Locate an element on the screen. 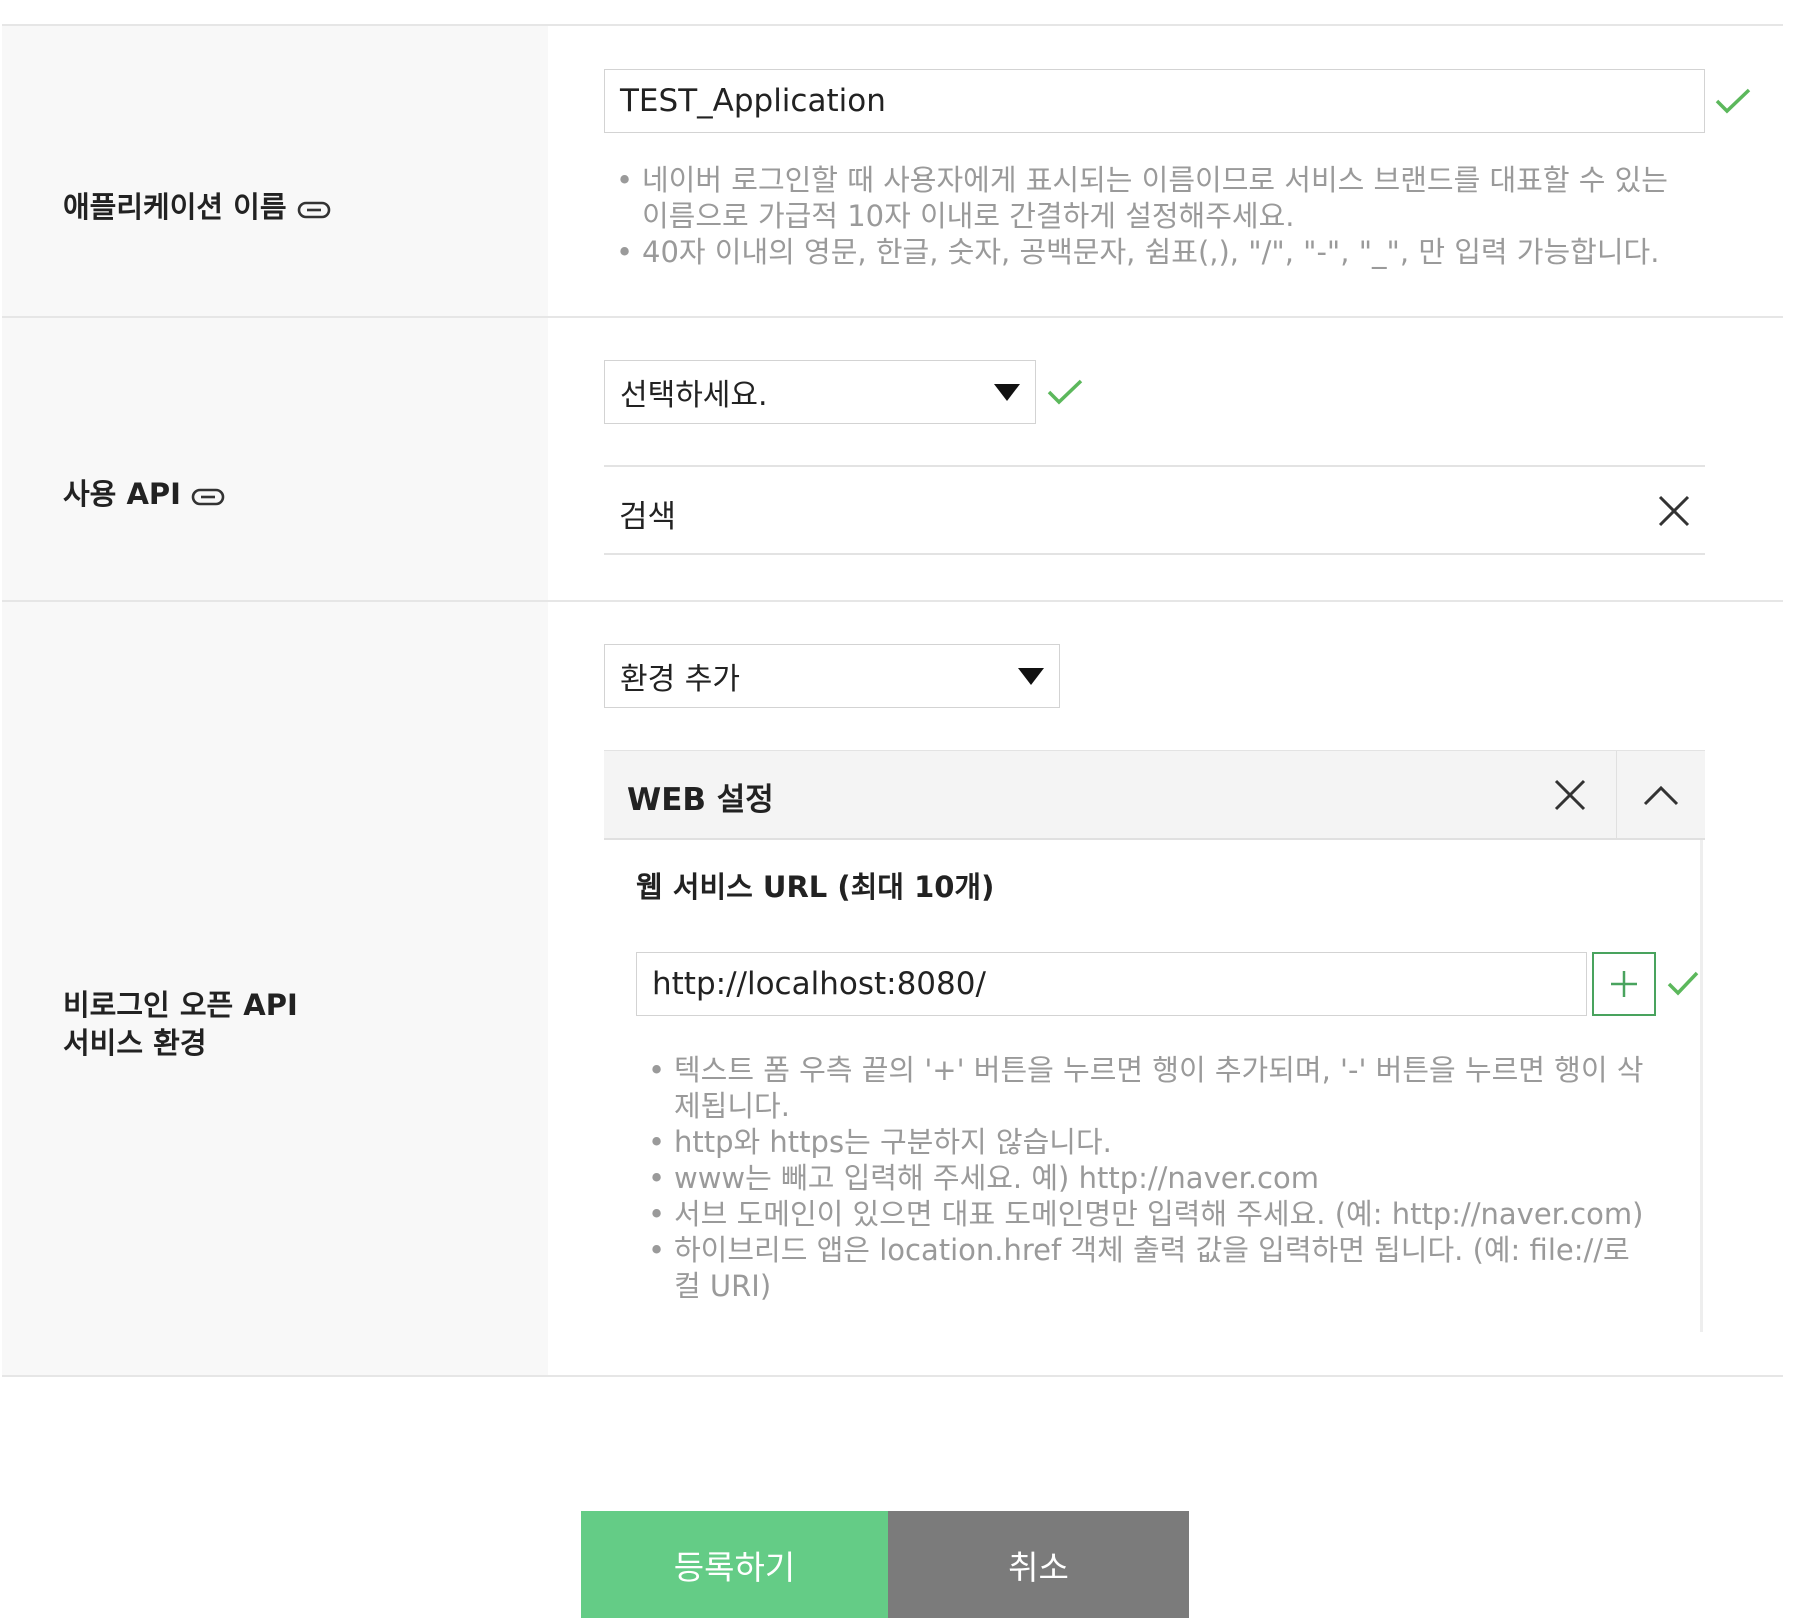 This screenshot has width=1810, height=1618. selected-api-label: 검색 is located at coordinates (648, 517).